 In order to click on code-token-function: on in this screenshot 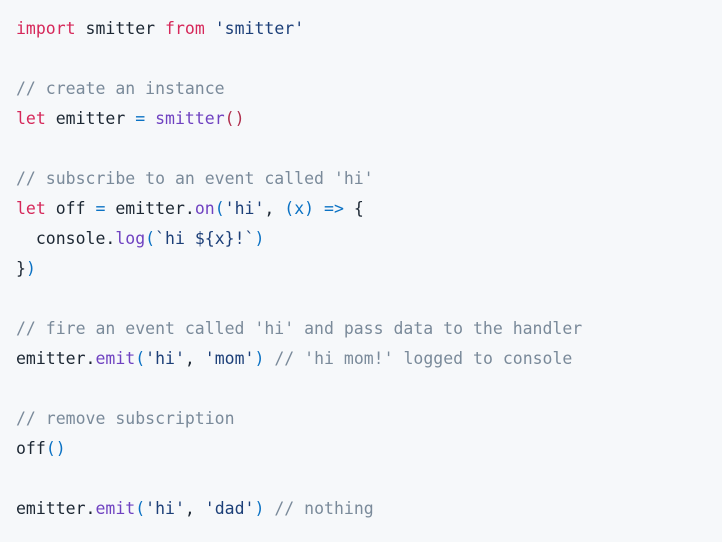, I will do `click(204, 208)`.